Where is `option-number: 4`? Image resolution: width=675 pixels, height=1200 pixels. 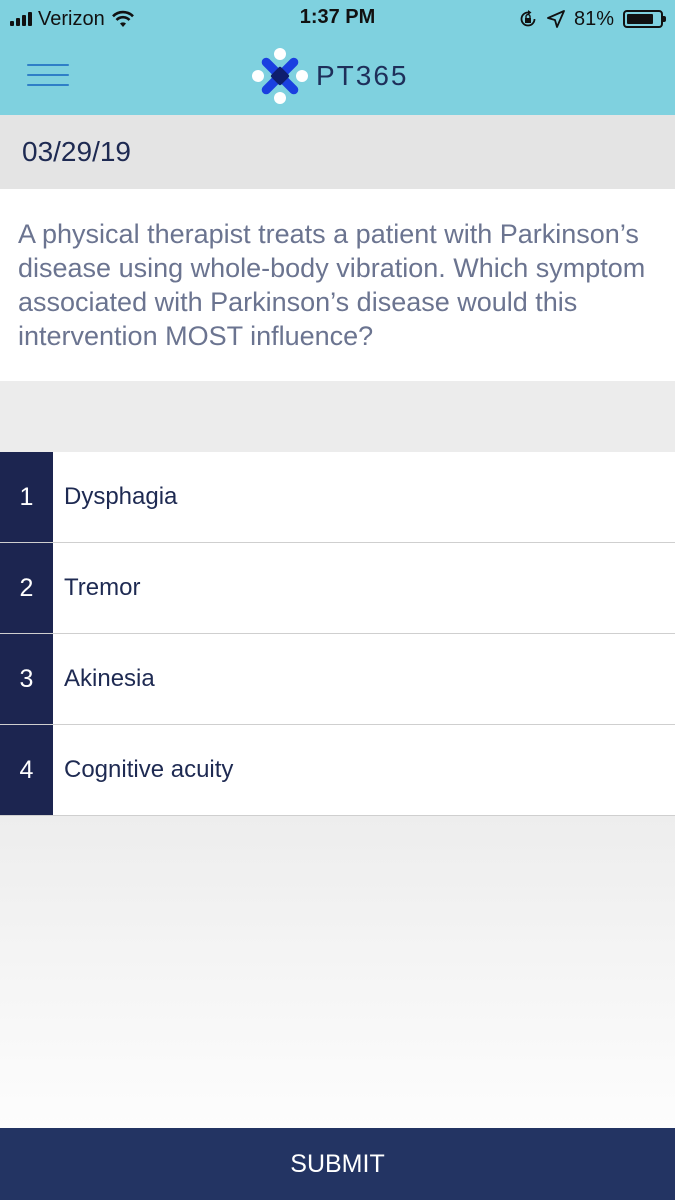 option-number: 4 is located at coordinates (26, 770).